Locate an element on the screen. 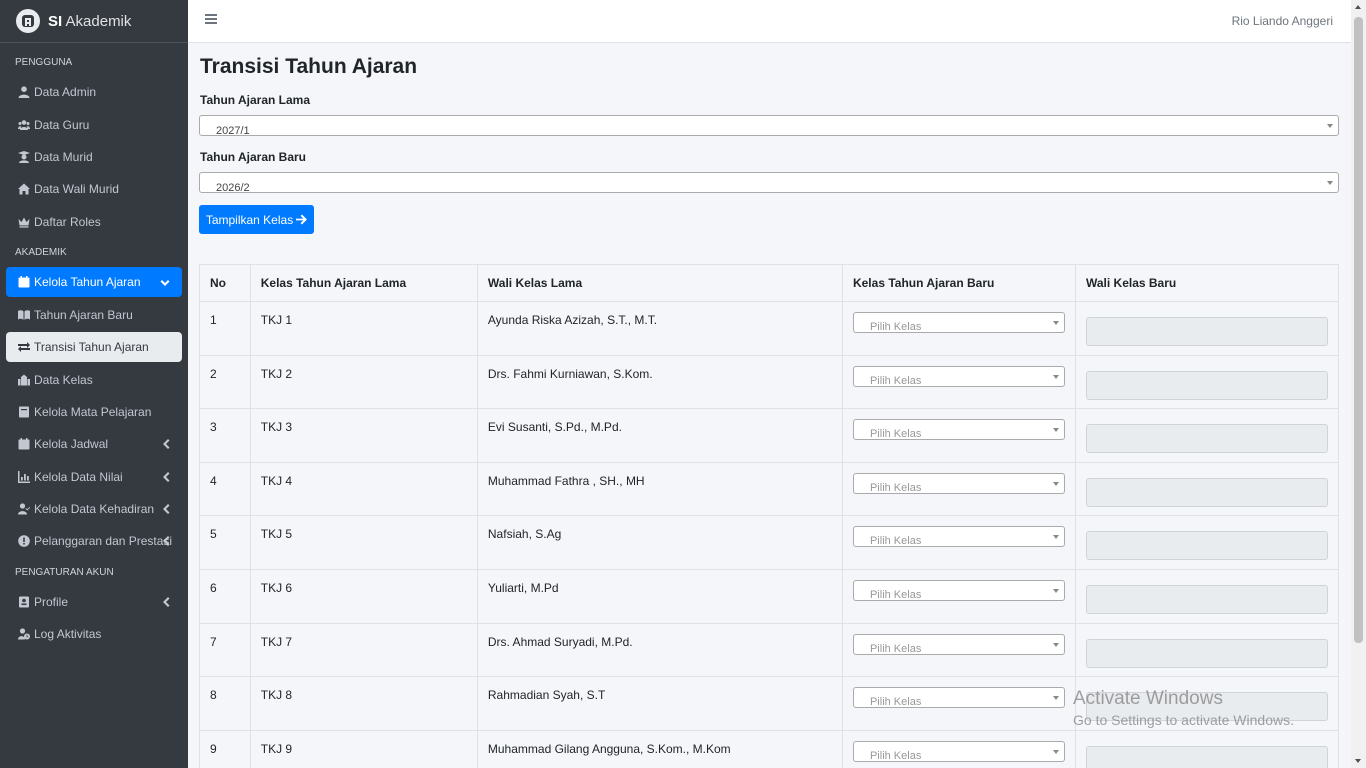 This screenshot has width=1366, height=768. sidebar-item-data-murid: Data Murid is located at coordinates (94, 157).